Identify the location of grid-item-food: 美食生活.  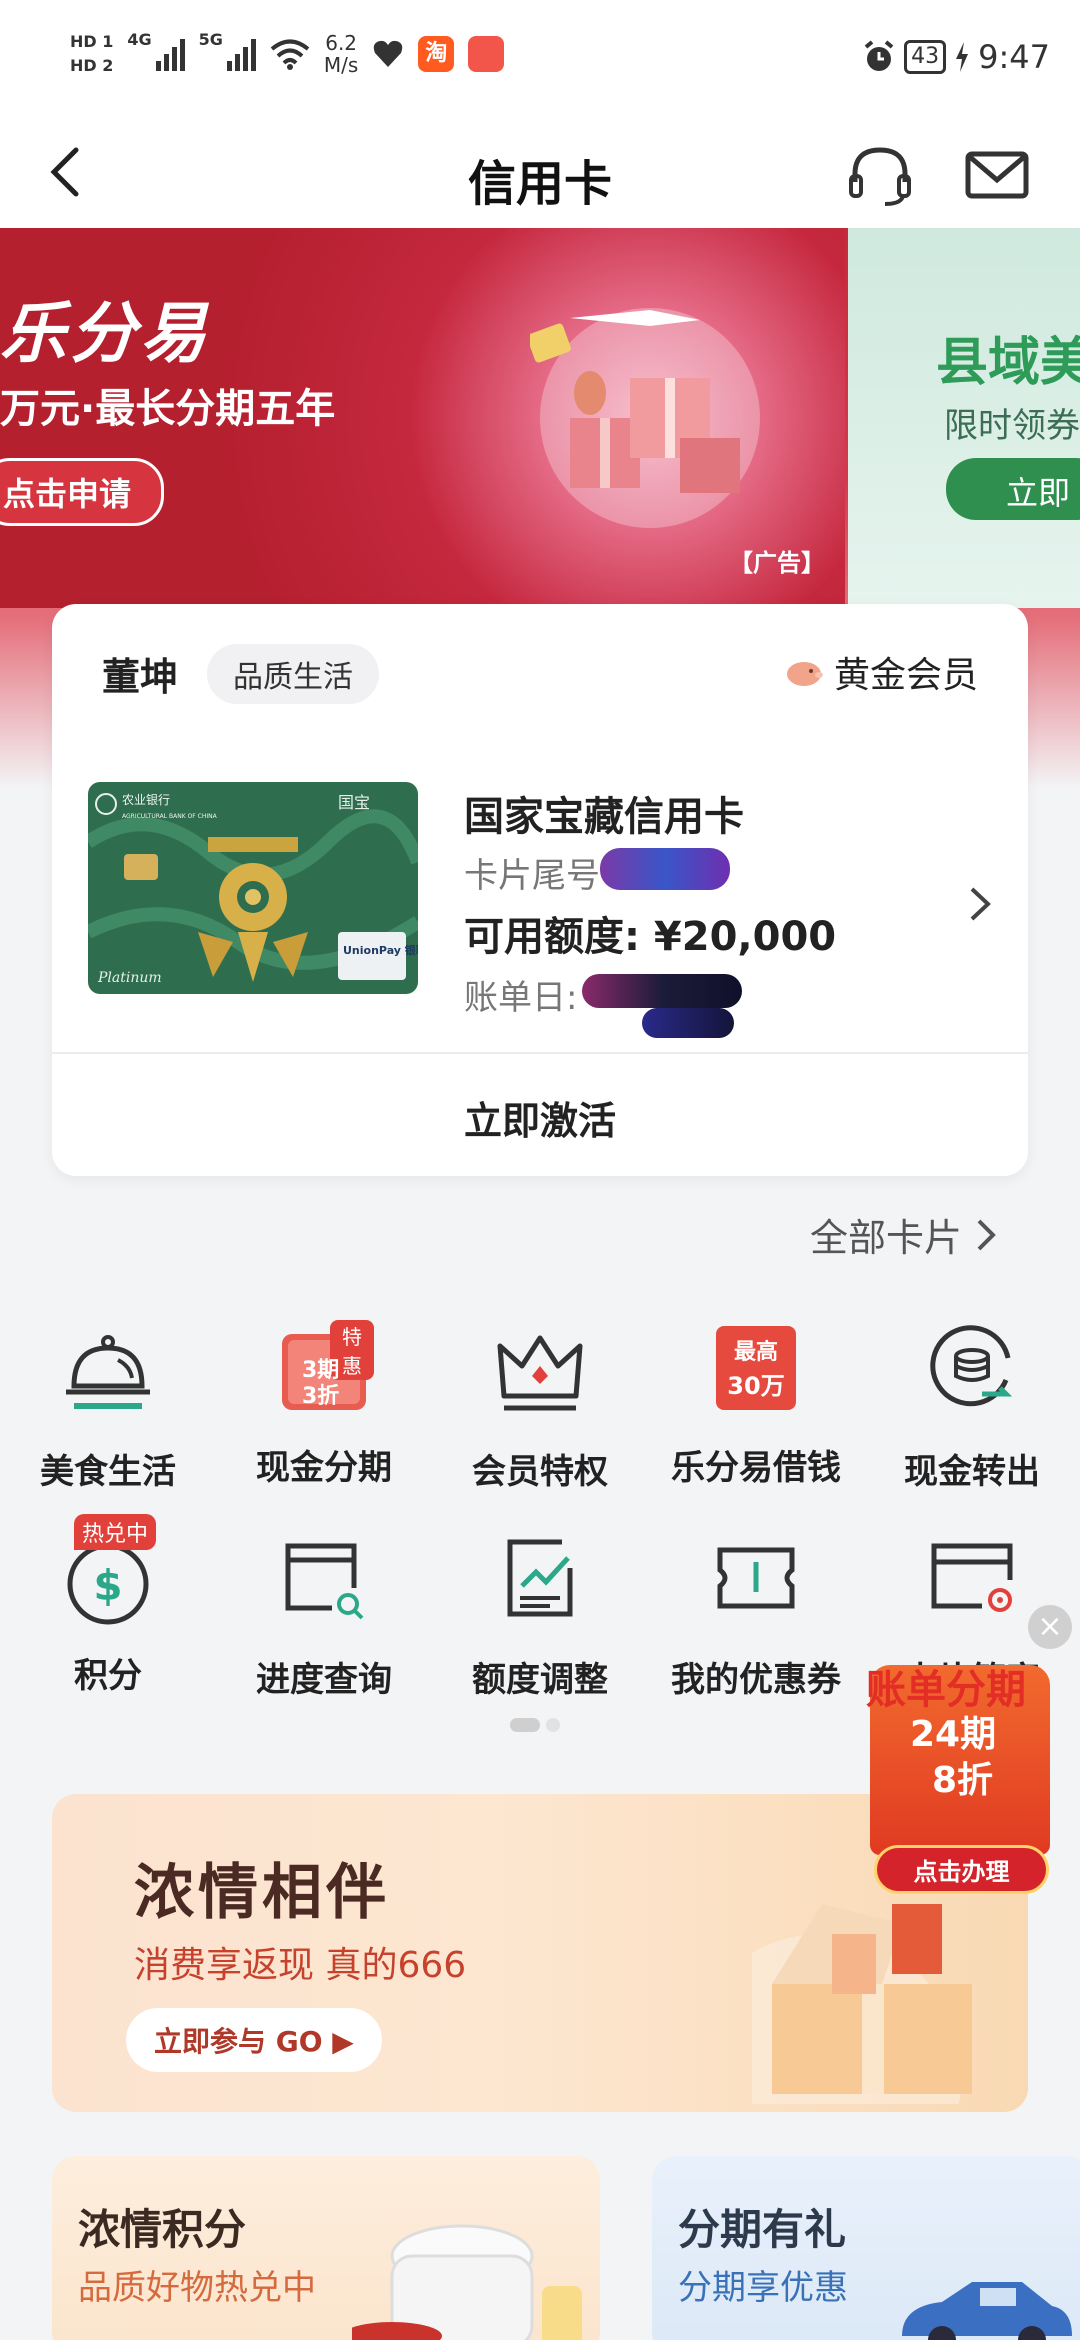
(108, 1406).